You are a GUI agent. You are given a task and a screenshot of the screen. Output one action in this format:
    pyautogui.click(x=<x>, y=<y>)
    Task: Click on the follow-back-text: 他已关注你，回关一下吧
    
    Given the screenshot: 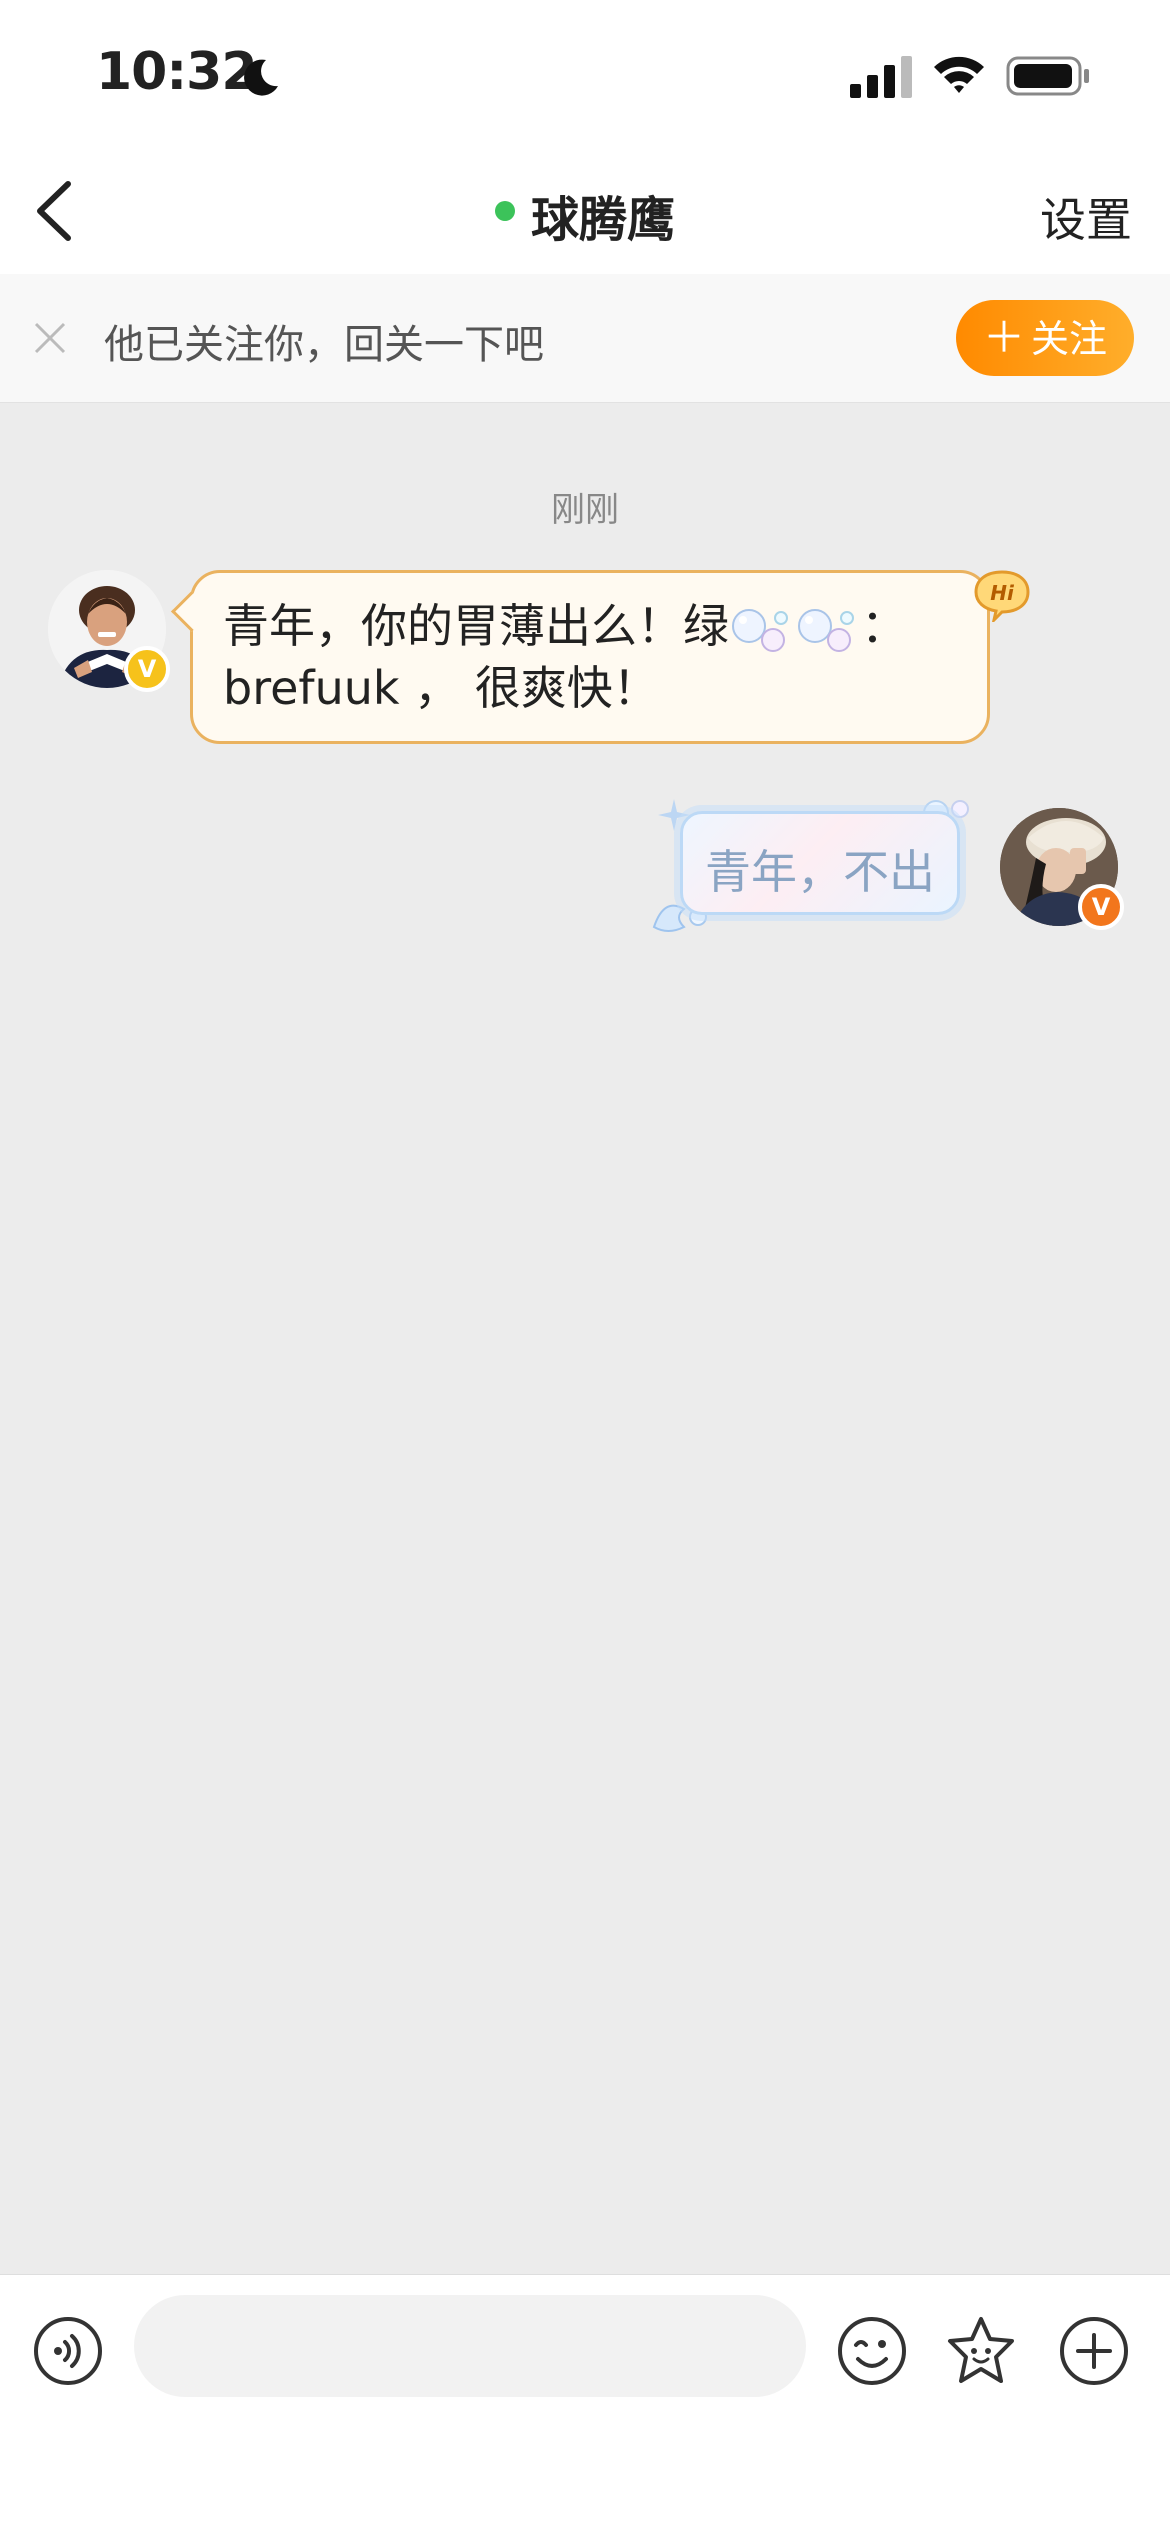 What is the action you would take?
    pyautogui.click(x=324, y=345)
    